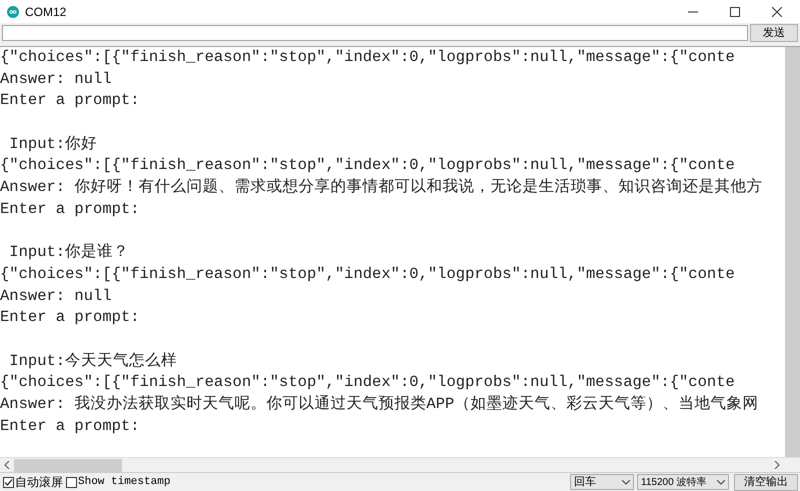 The image size is (800, 491). Describe the element at coordinates (124, 482) in the screenshot. I see `checkbox-label: Show timestamp` at that location.